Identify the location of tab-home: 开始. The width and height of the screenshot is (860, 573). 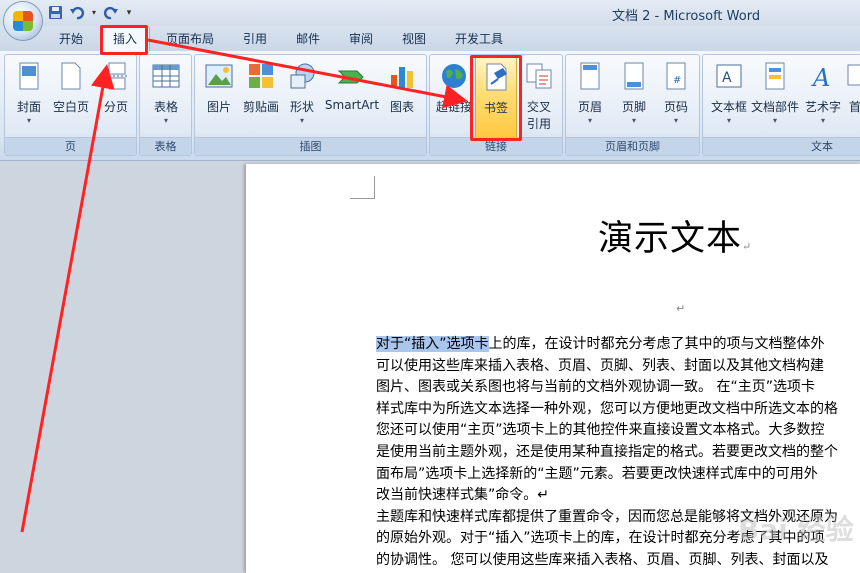
(71, 38).